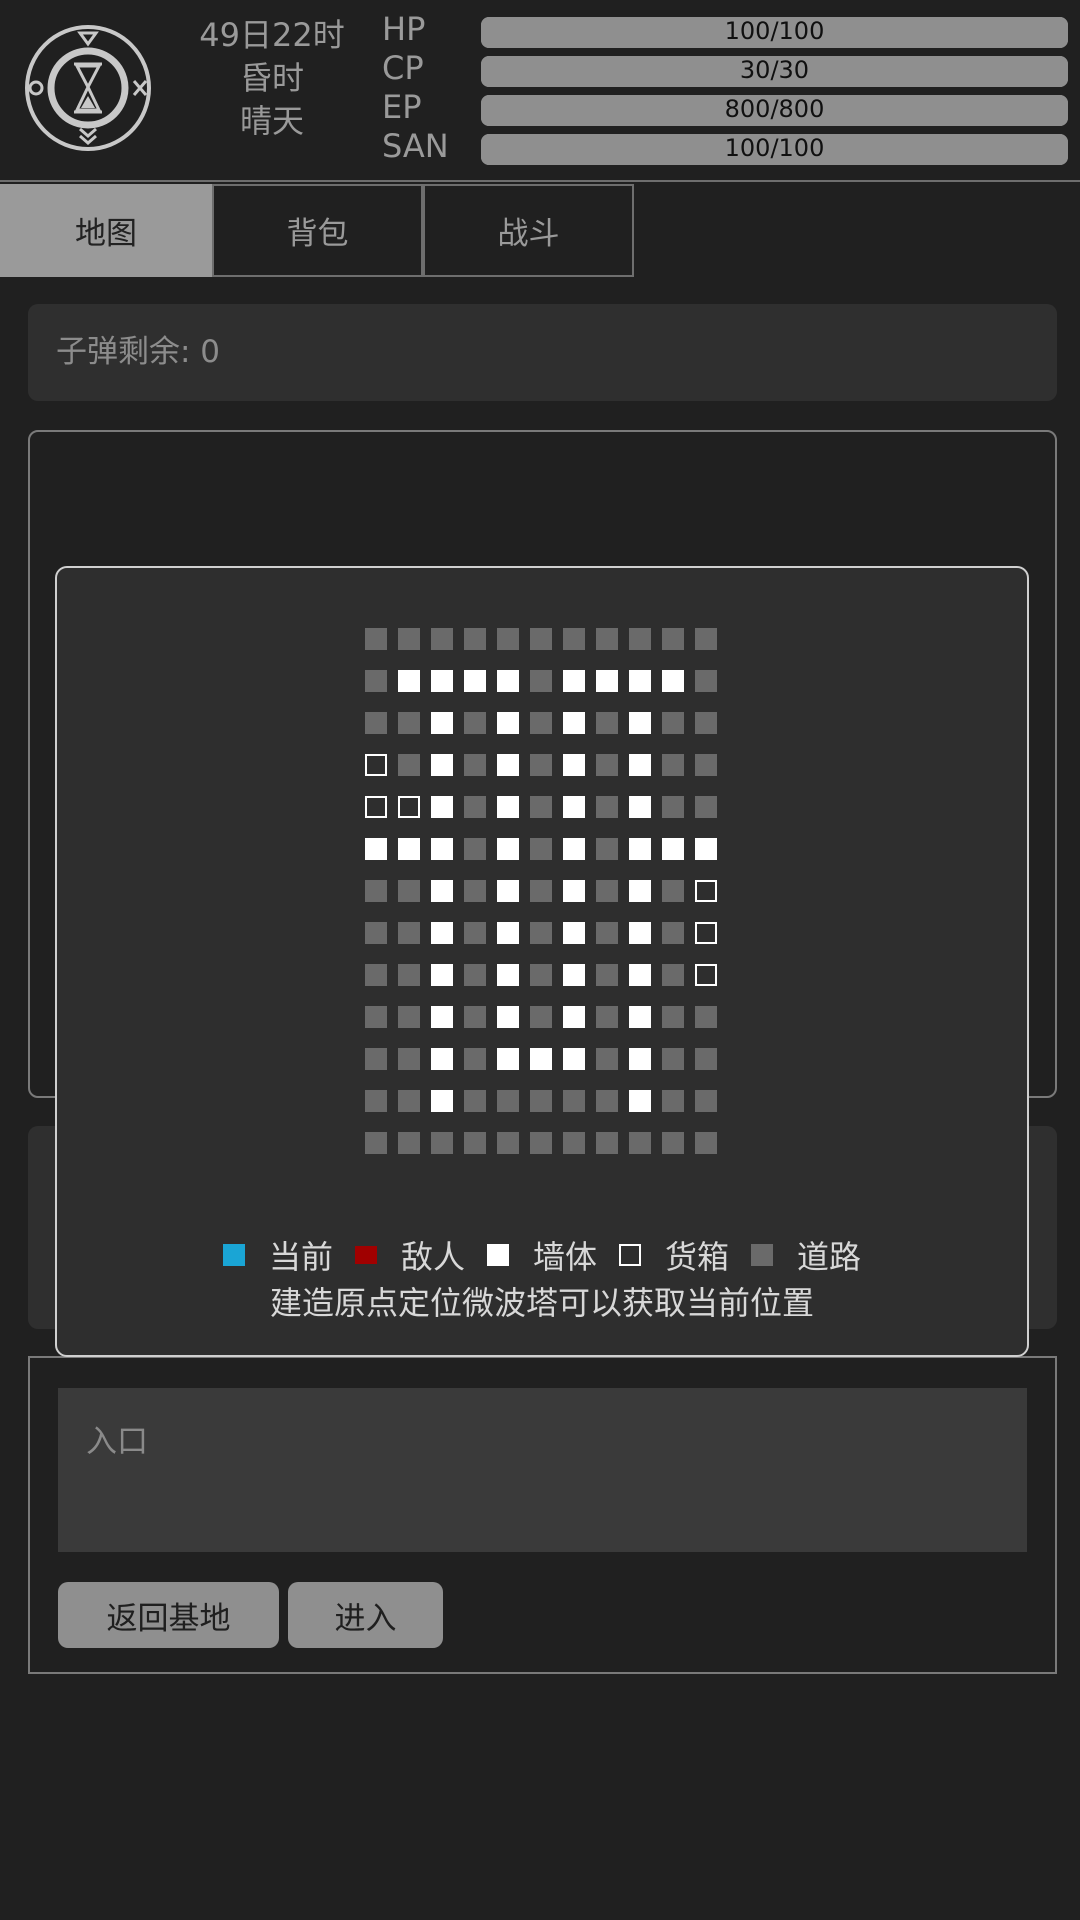  Describe the element at coordinates (774, 31) in the screenshot. I see `hp-value: 100/100` at that location.